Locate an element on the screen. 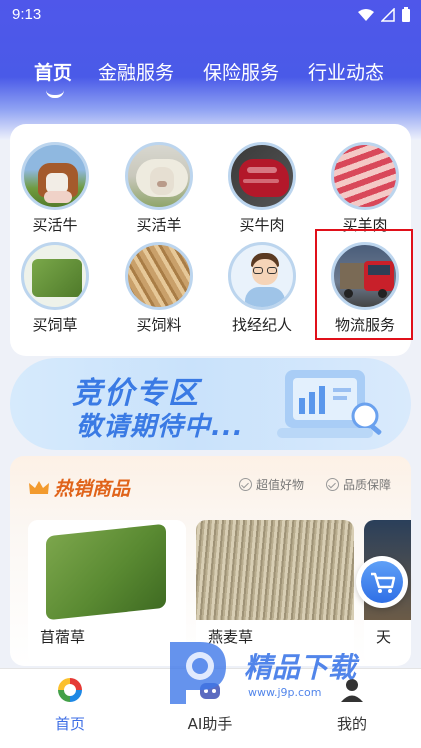 The width and height of the screenshot is (421, 748). battery-icon is located at coordinates (406, 14).